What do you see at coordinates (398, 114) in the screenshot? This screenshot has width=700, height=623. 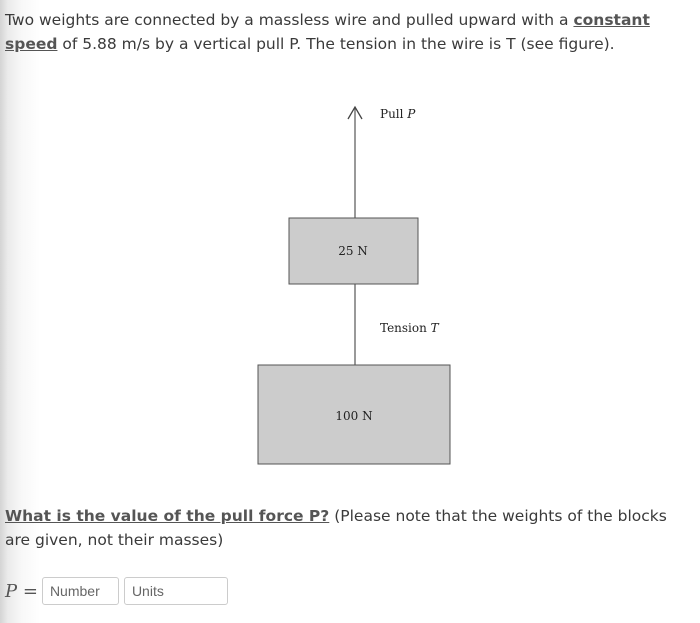 I see `pull-label: Pull P` at bounding box center [398, 114].